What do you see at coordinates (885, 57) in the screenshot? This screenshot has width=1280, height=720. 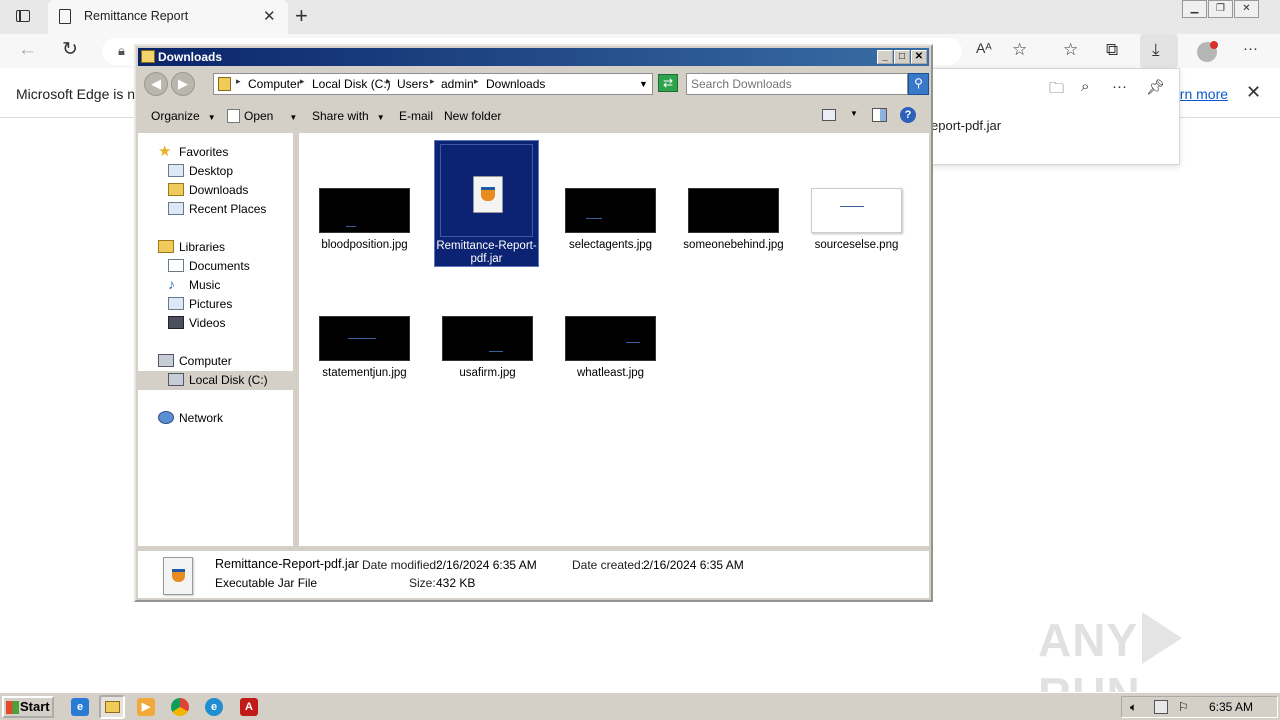 I see `minimize-icon: _` at bounding box center [885, 57].